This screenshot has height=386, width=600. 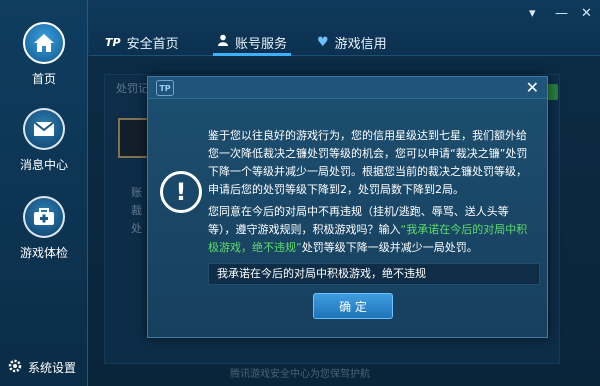 I want to click on mail-icon, so click(x=44, y=129).